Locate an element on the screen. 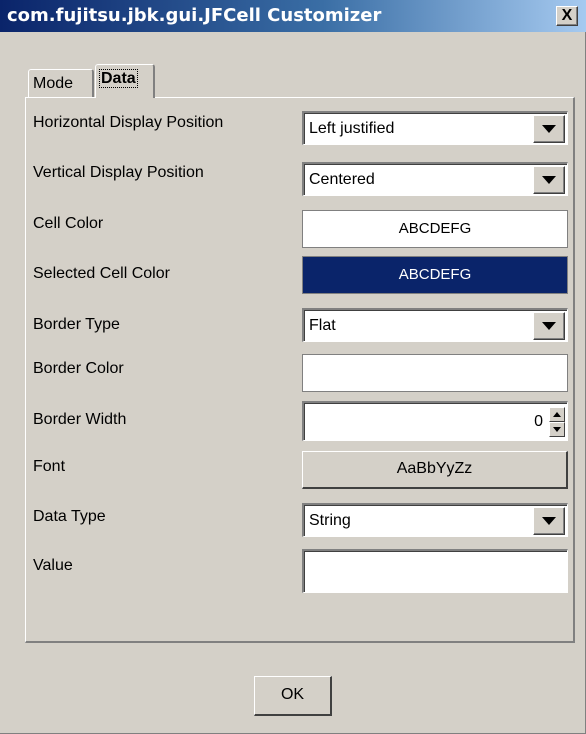  border-width-label: Border Width is located at coordinates (80, 419).